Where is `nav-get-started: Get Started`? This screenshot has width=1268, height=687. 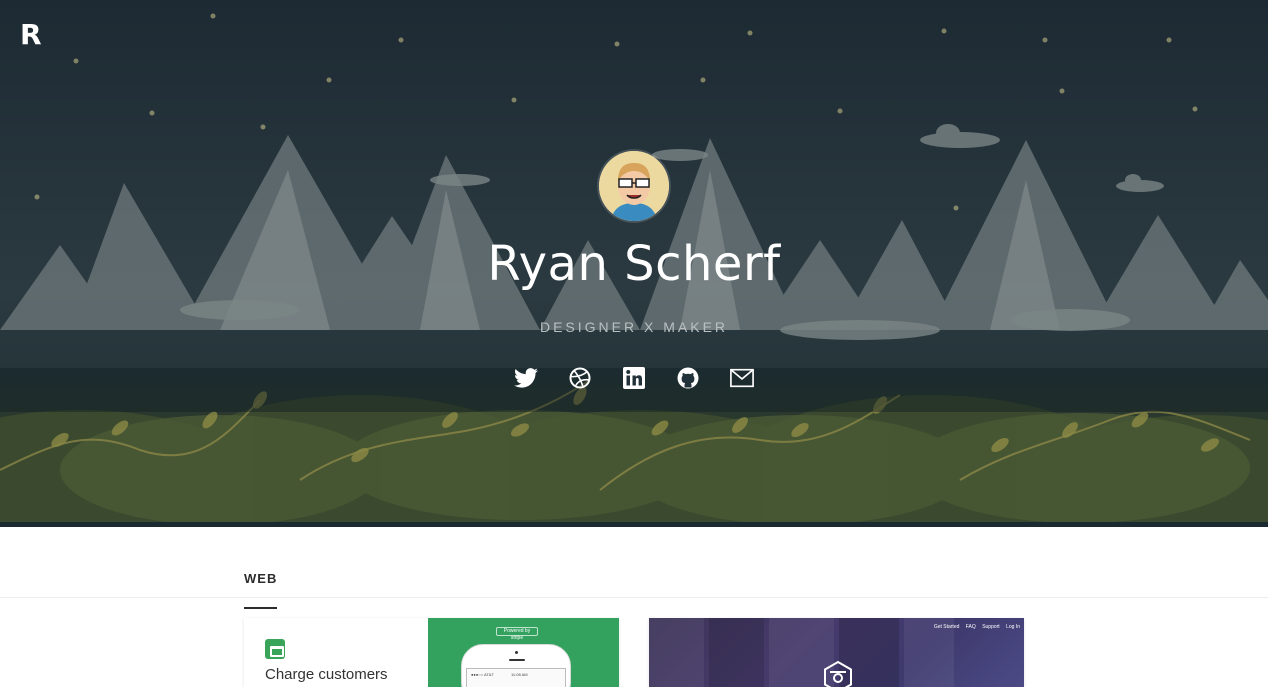
nav-get-started: Get Started is located at coordinates (946, 627).